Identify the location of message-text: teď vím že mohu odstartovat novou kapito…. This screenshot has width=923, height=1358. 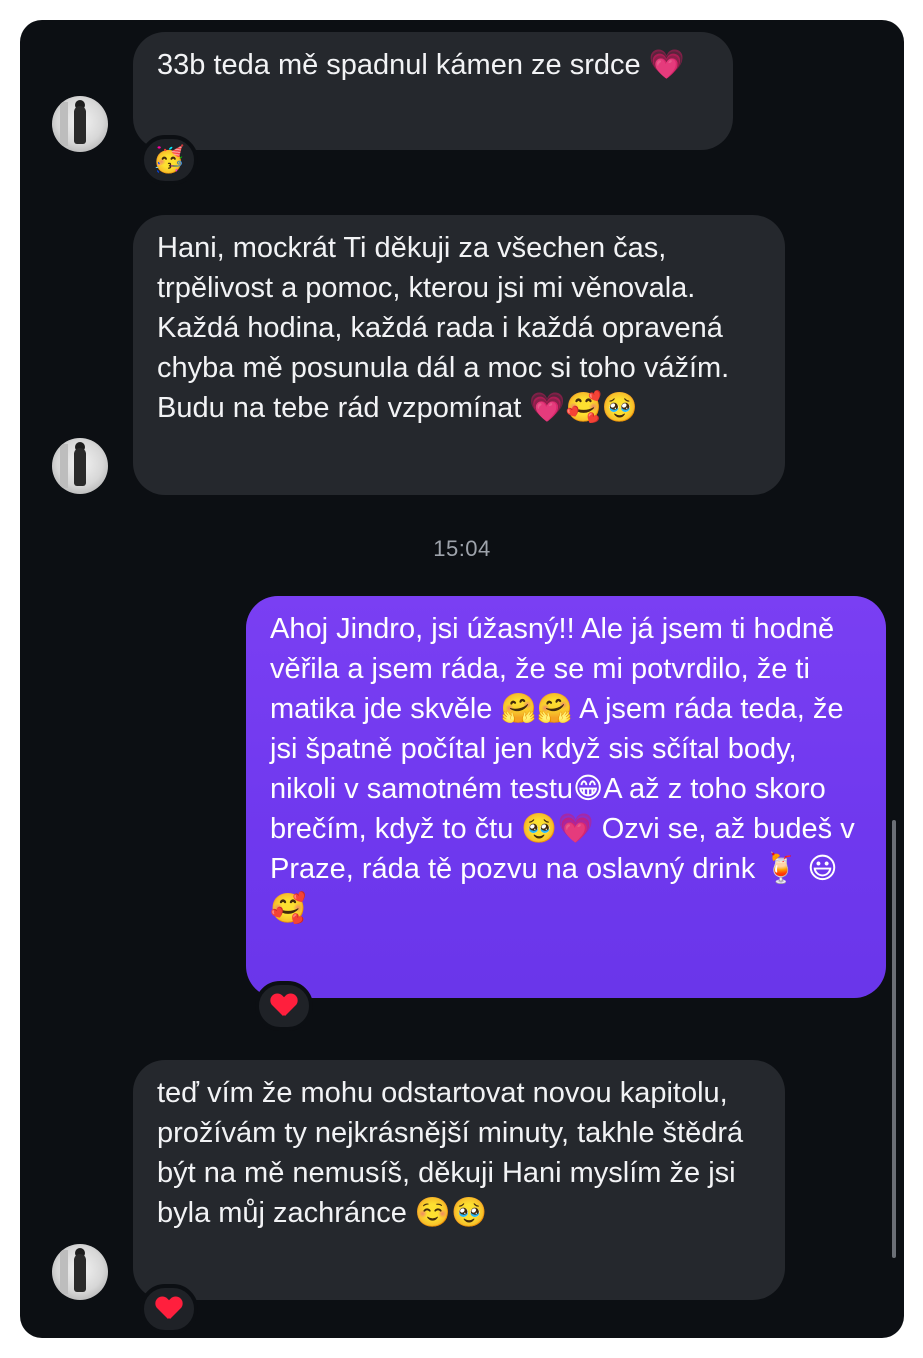
(450, 1153).